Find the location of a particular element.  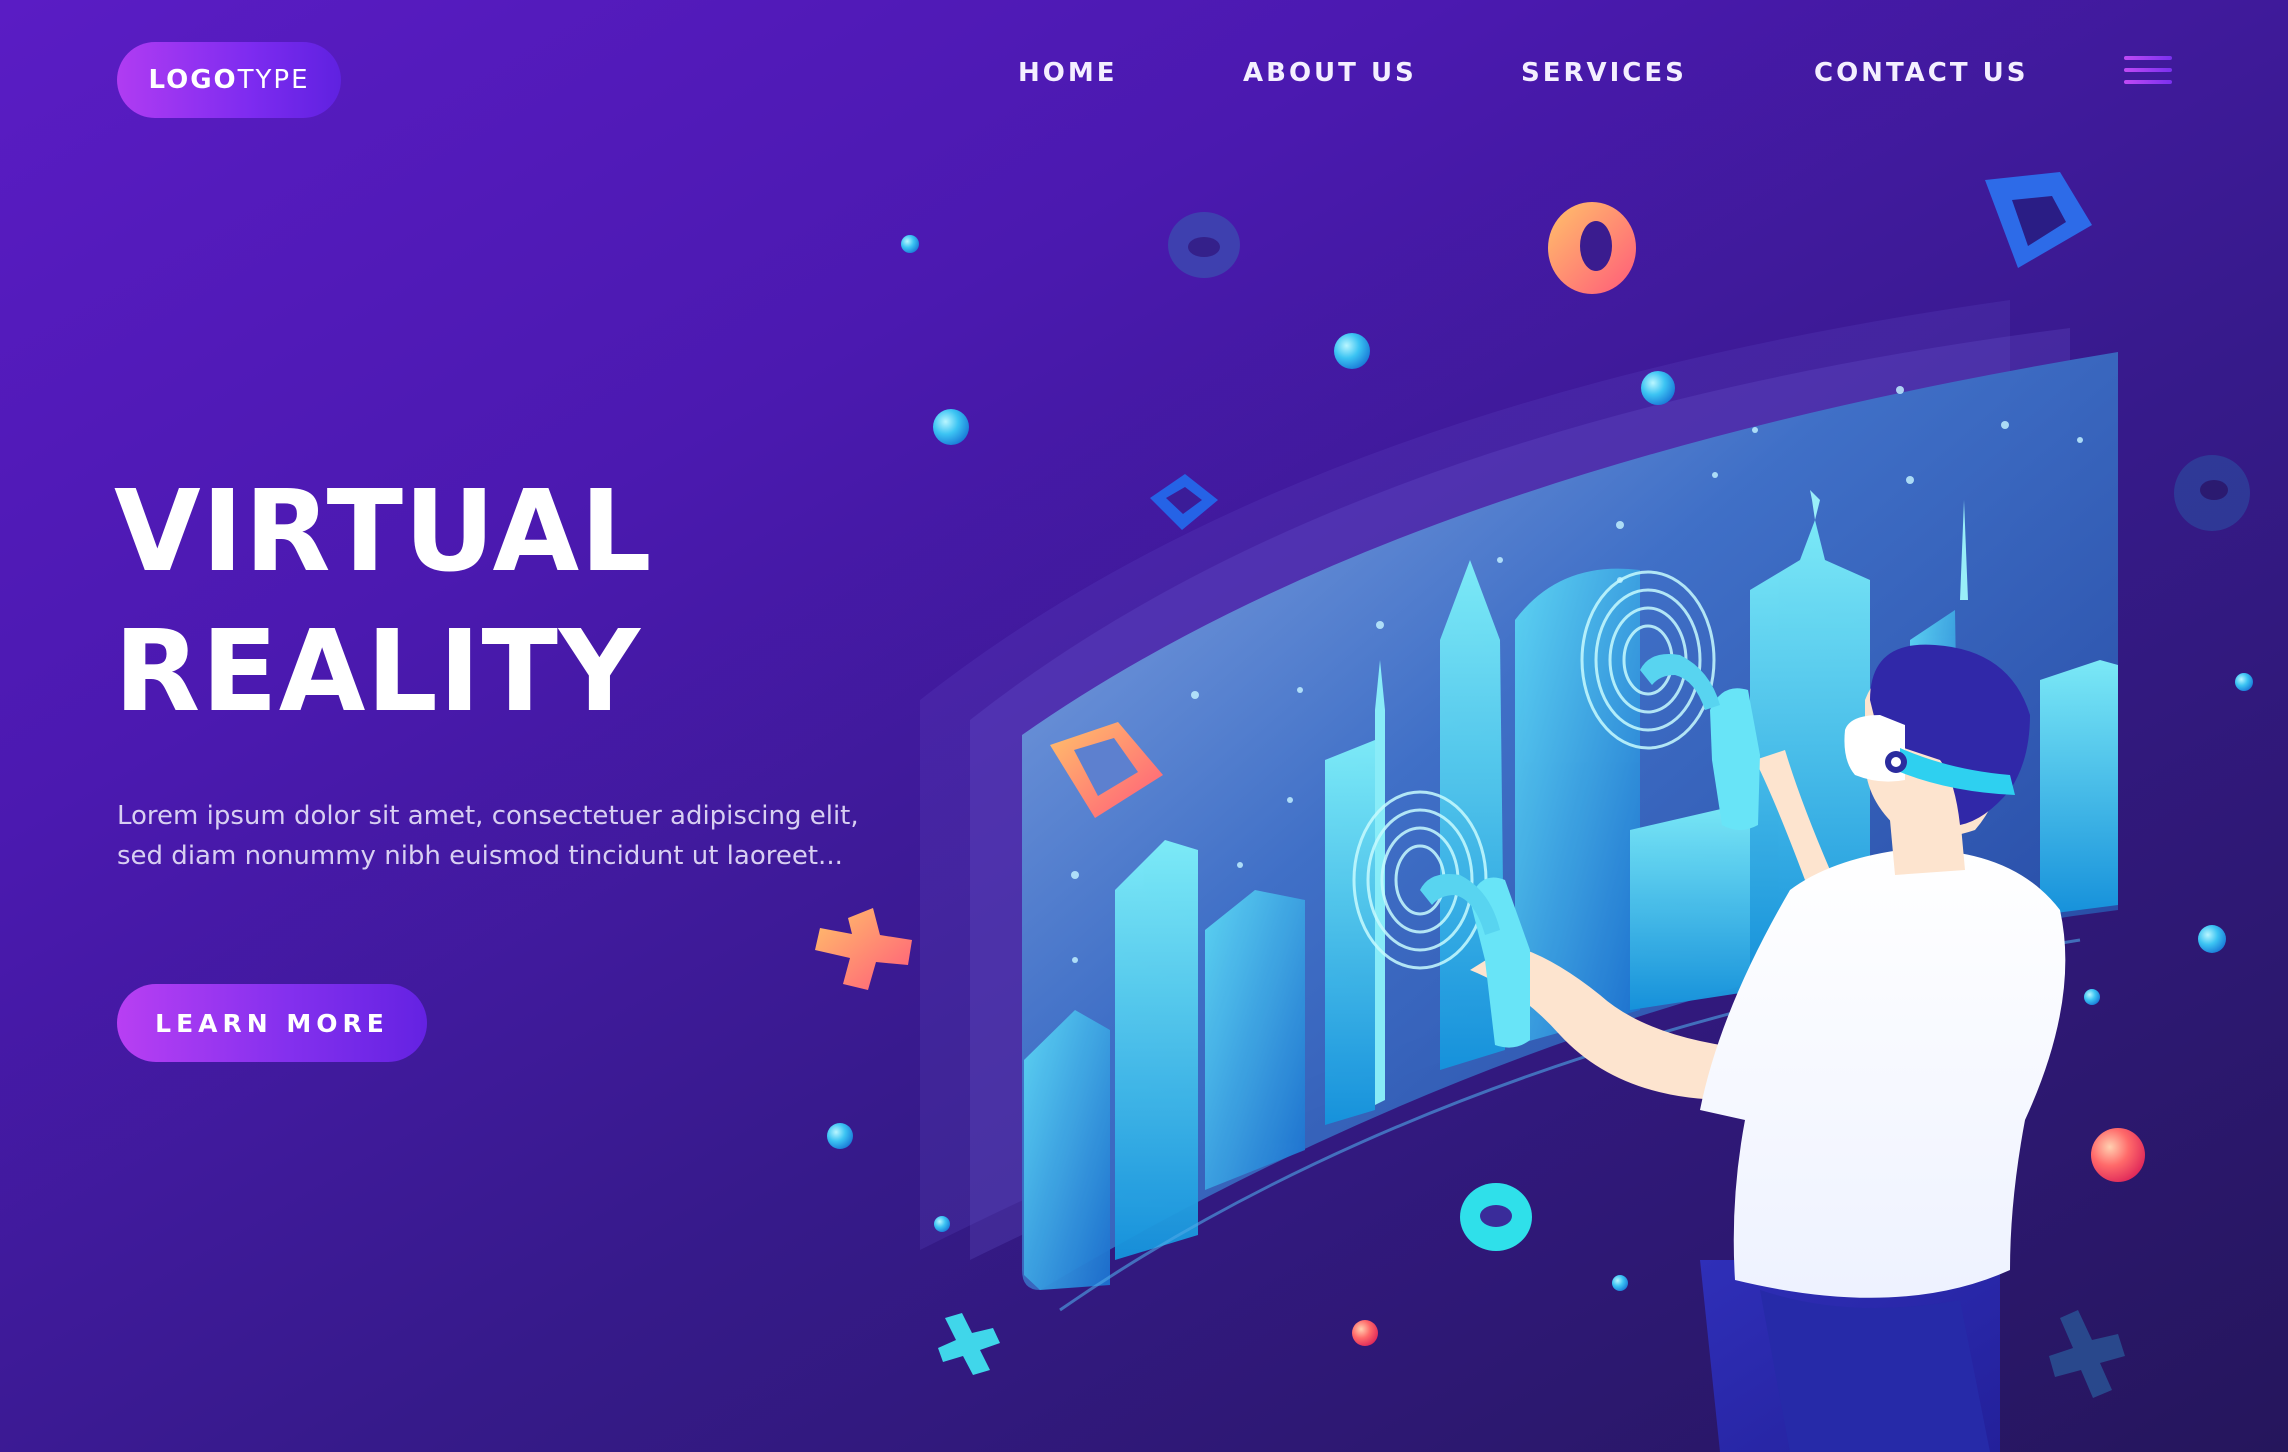

nav-link-about-us: ABOUT US is located at coordinates (1330, 73).